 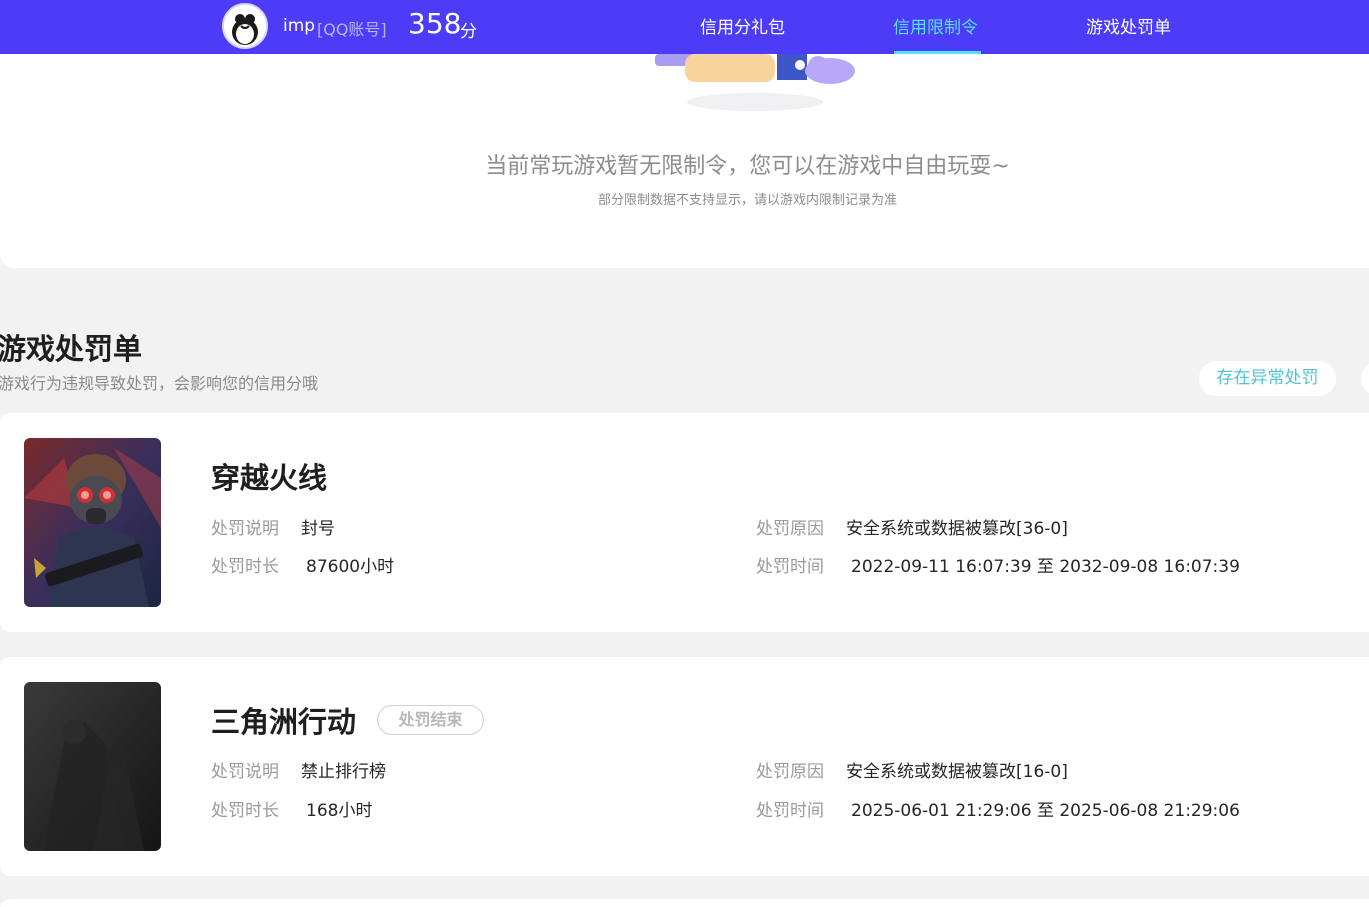 I want to click on penguin-avatar-icon, so click(x=245, y=26).